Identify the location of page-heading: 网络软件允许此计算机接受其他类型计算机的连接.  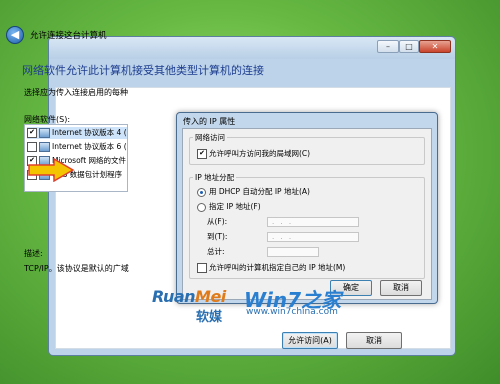
(143, 70).